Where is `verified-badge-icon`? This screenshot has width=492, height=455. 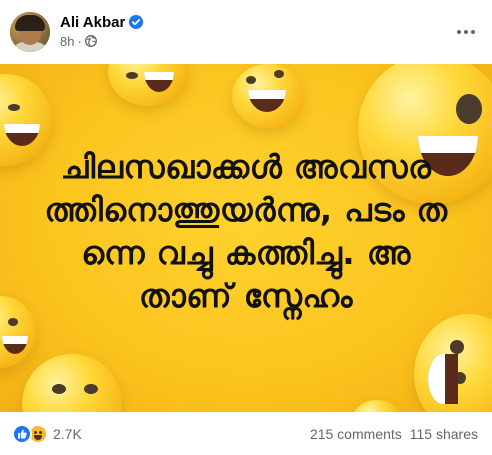
verified-badge-icon is located at coordinates (136, 22).